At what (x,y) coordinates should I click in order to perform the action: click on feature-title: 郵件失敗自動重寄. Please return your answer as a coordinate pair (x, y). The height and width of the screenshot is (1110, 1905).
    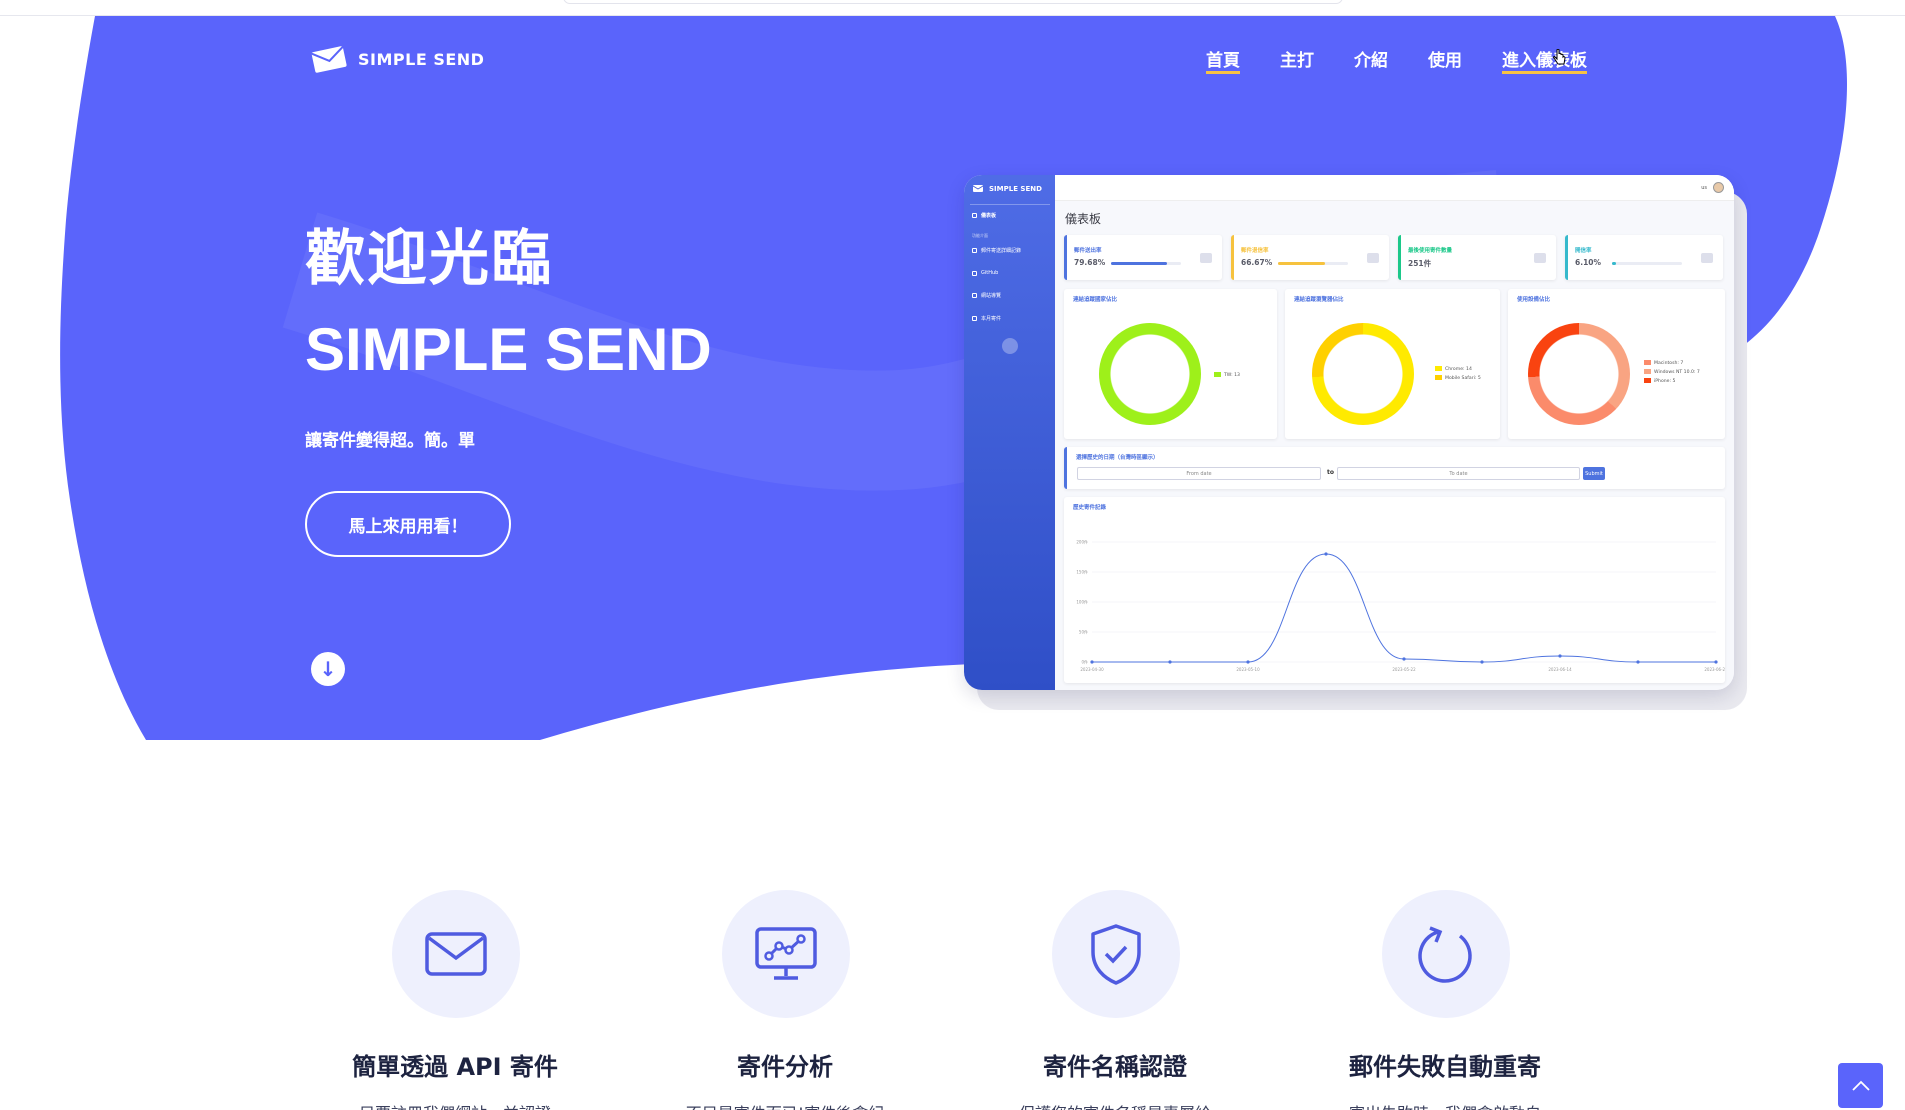
    Looking at the image, I should click on (1445, 1067).